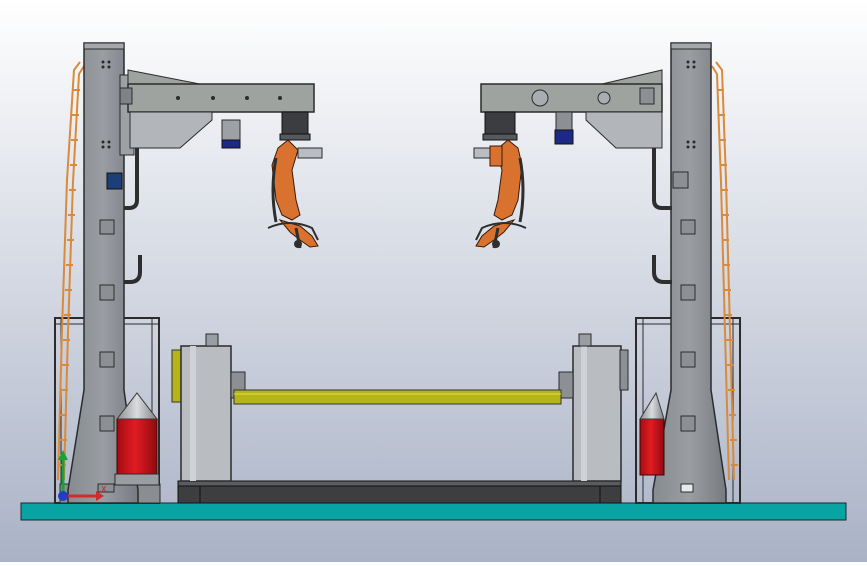 This screenshot has width=867, height=566. Describe the element at coordinates (397, 397) in the screenshot. I see `workpiece-beam` at that location.